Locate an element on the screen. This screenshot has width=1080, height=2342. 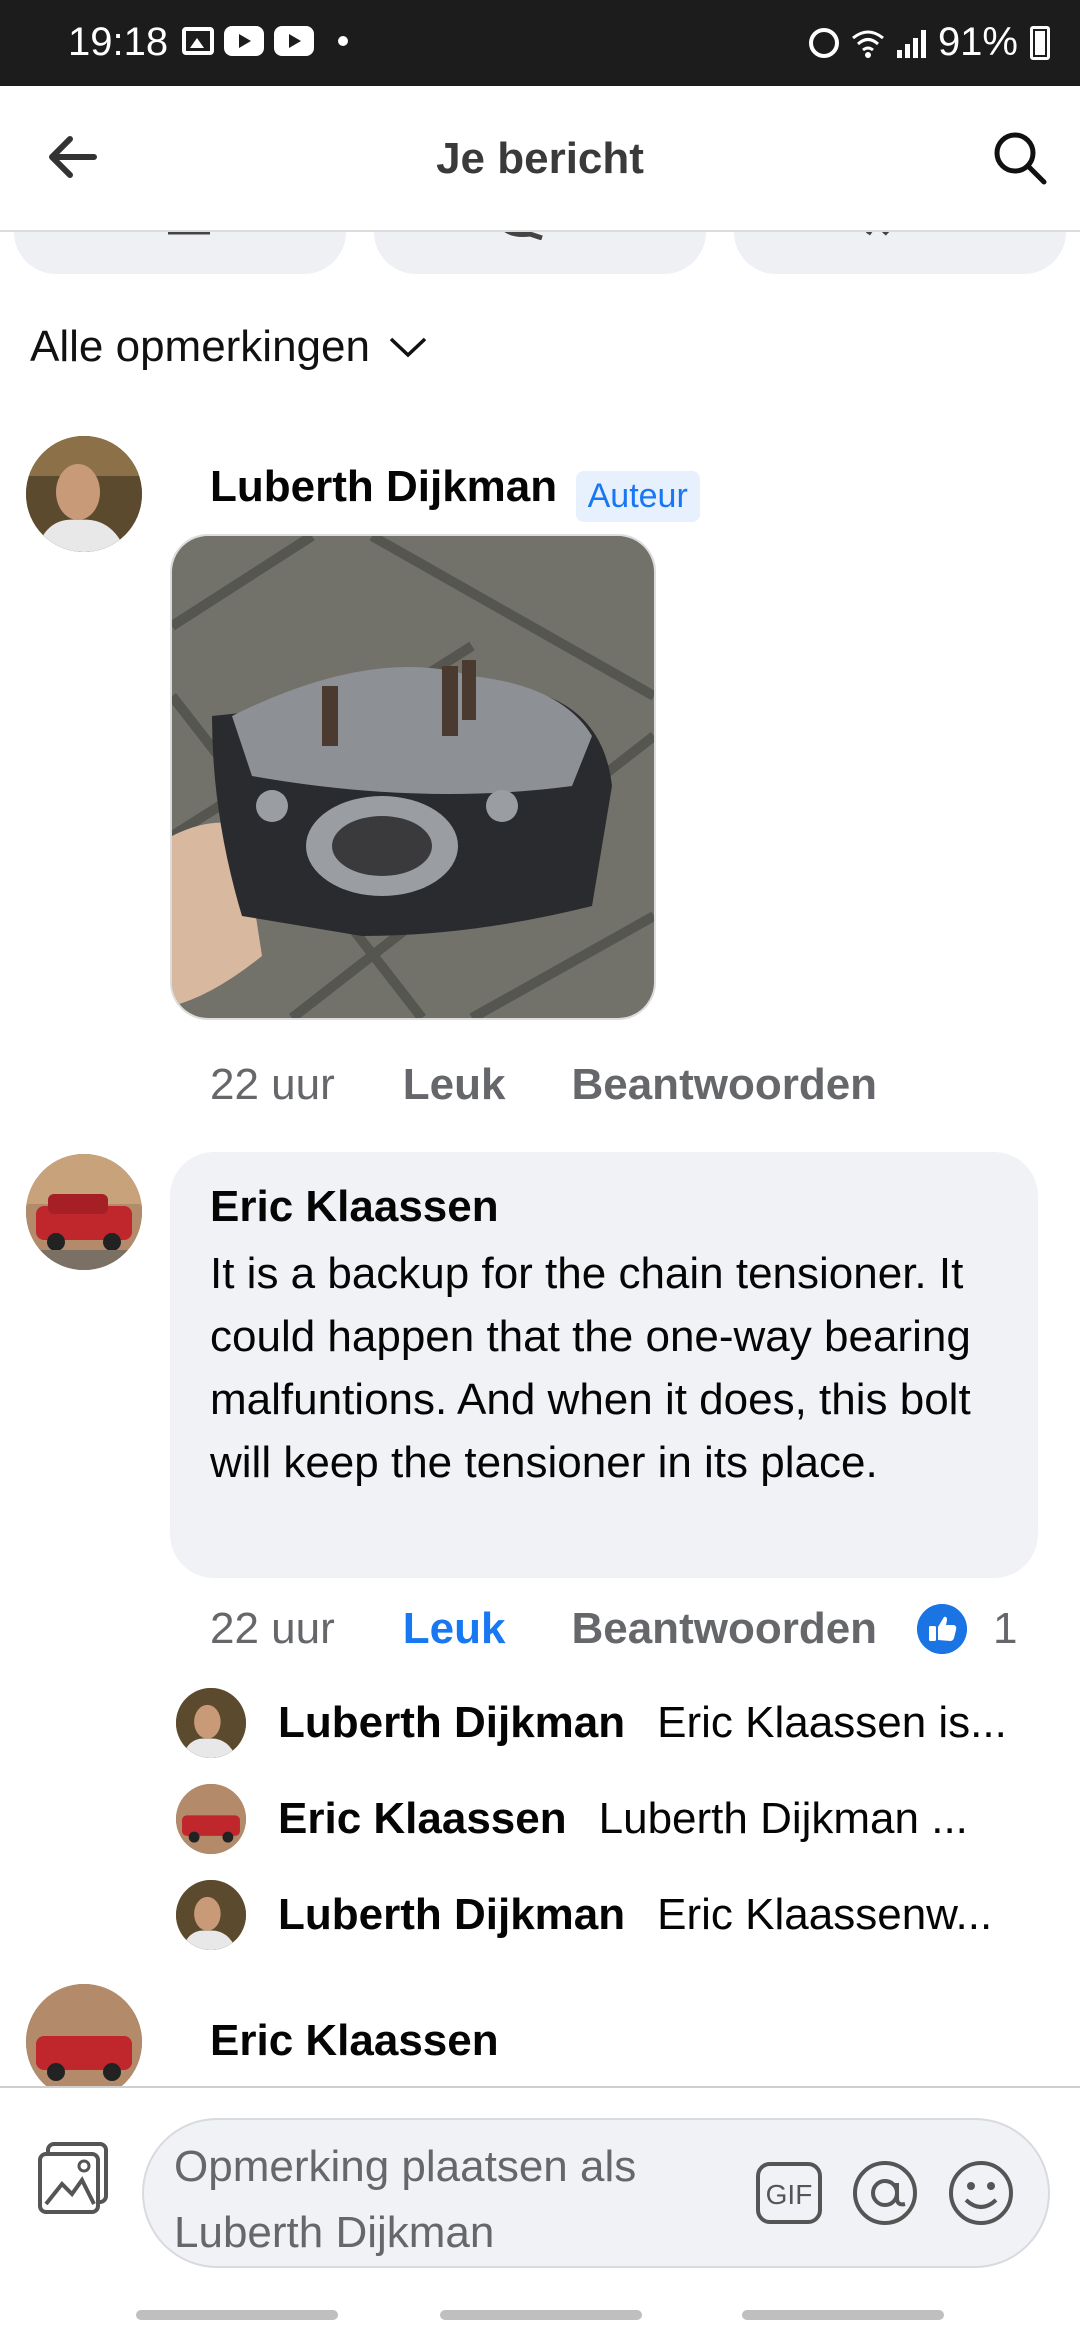
gif-icon: GIF is located at coordinates (789, 2193).